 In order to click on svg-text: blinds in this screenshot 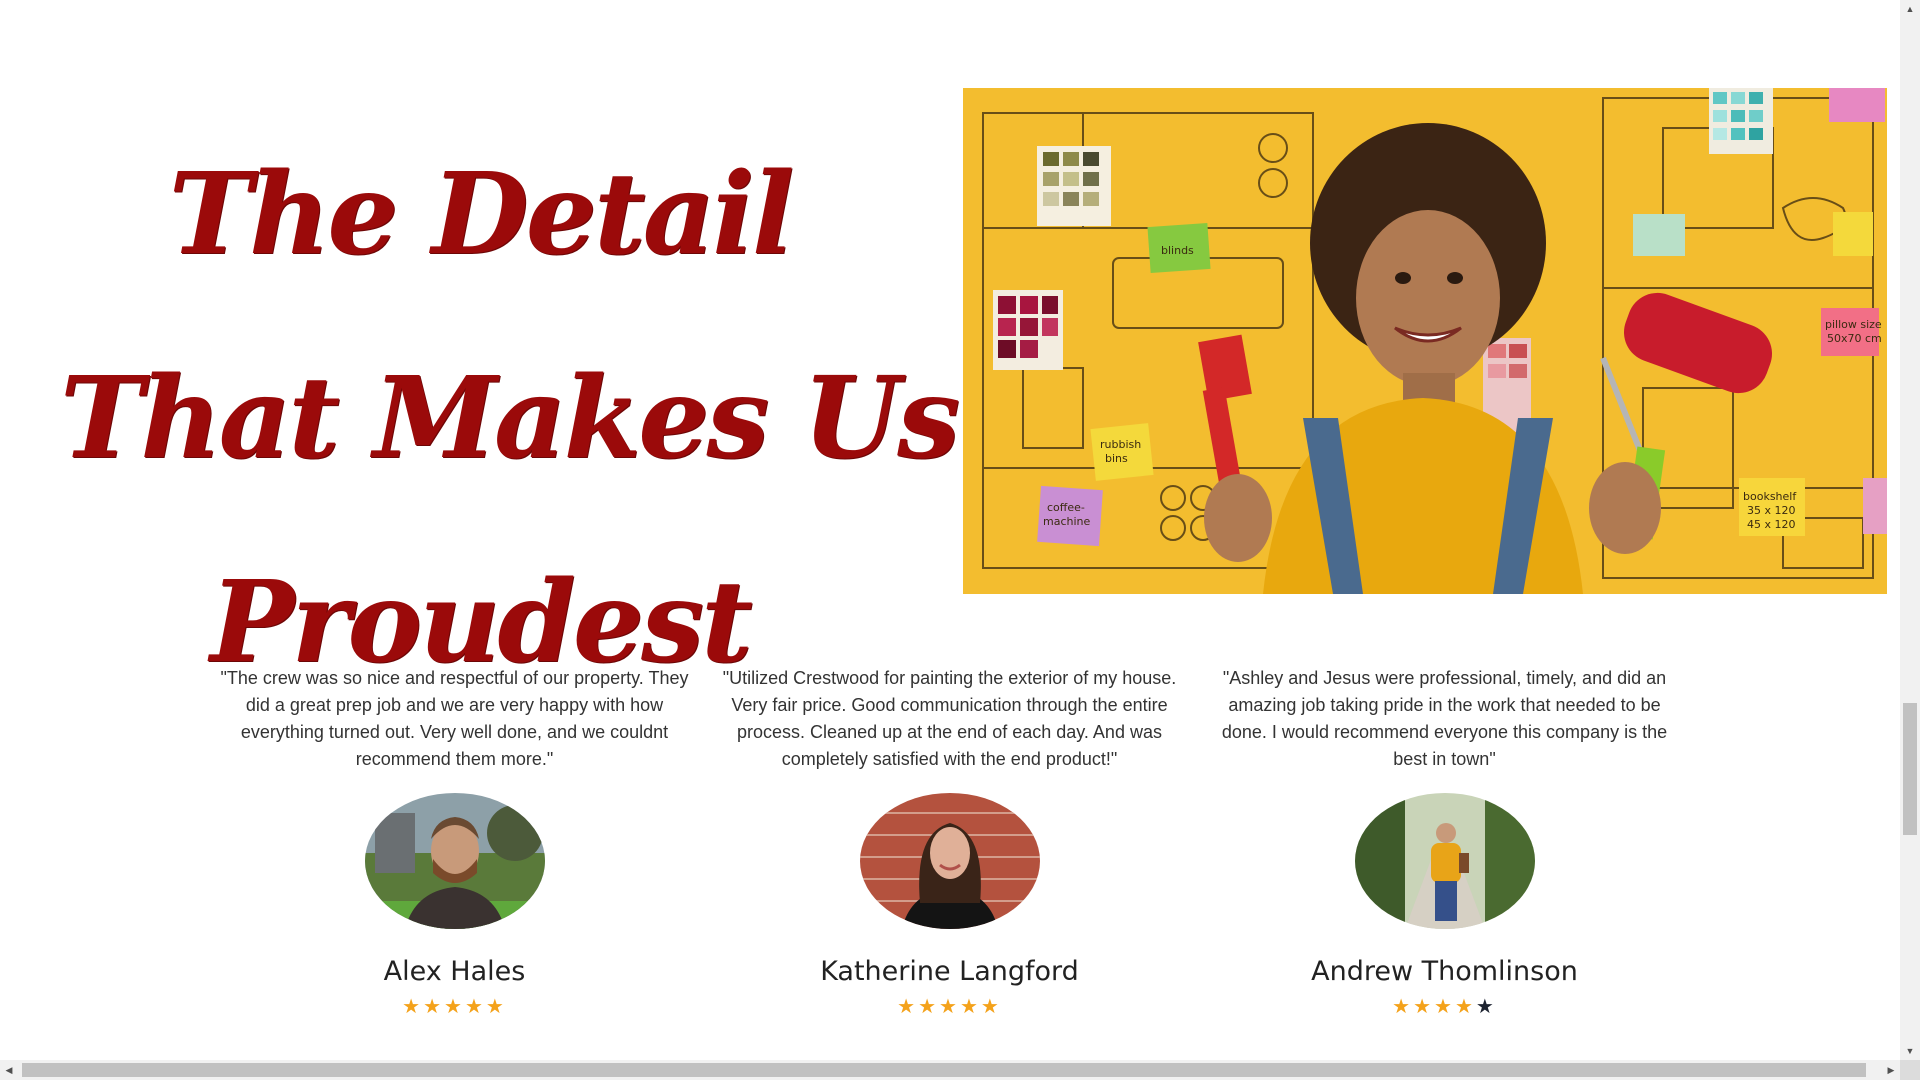, I will do `click(1177, 250)`.